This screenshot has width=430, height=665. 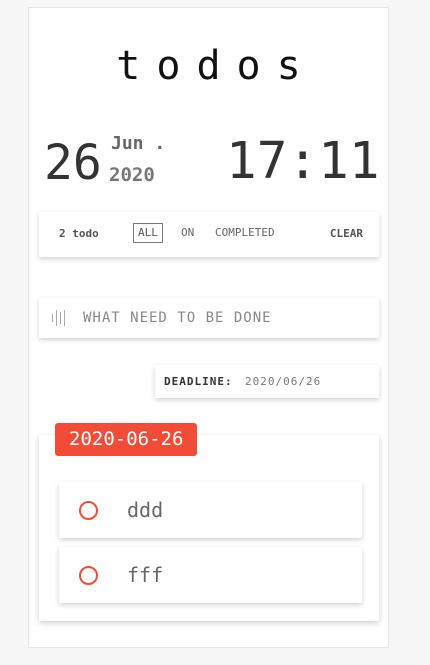 I want to click on todo-item: fff, so click(x=210, y=575).